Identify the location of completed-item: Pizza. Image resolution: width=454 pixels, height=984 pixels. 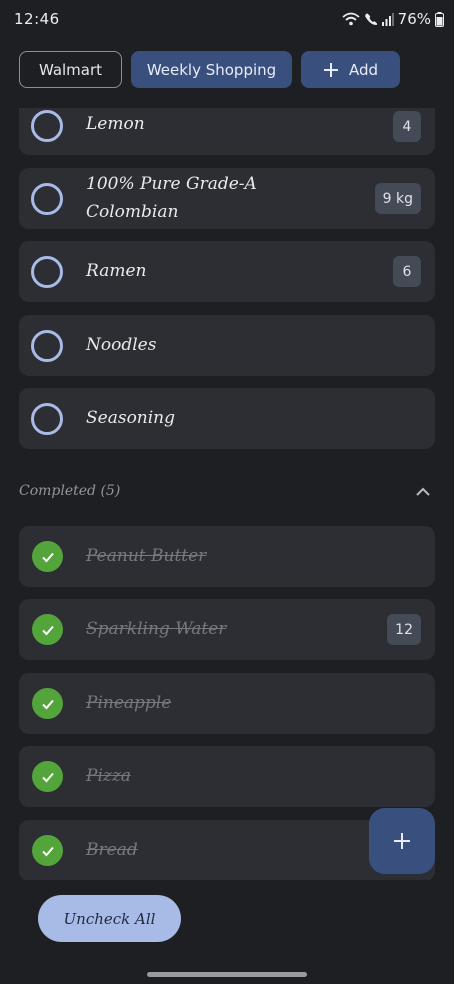
(227, 776).